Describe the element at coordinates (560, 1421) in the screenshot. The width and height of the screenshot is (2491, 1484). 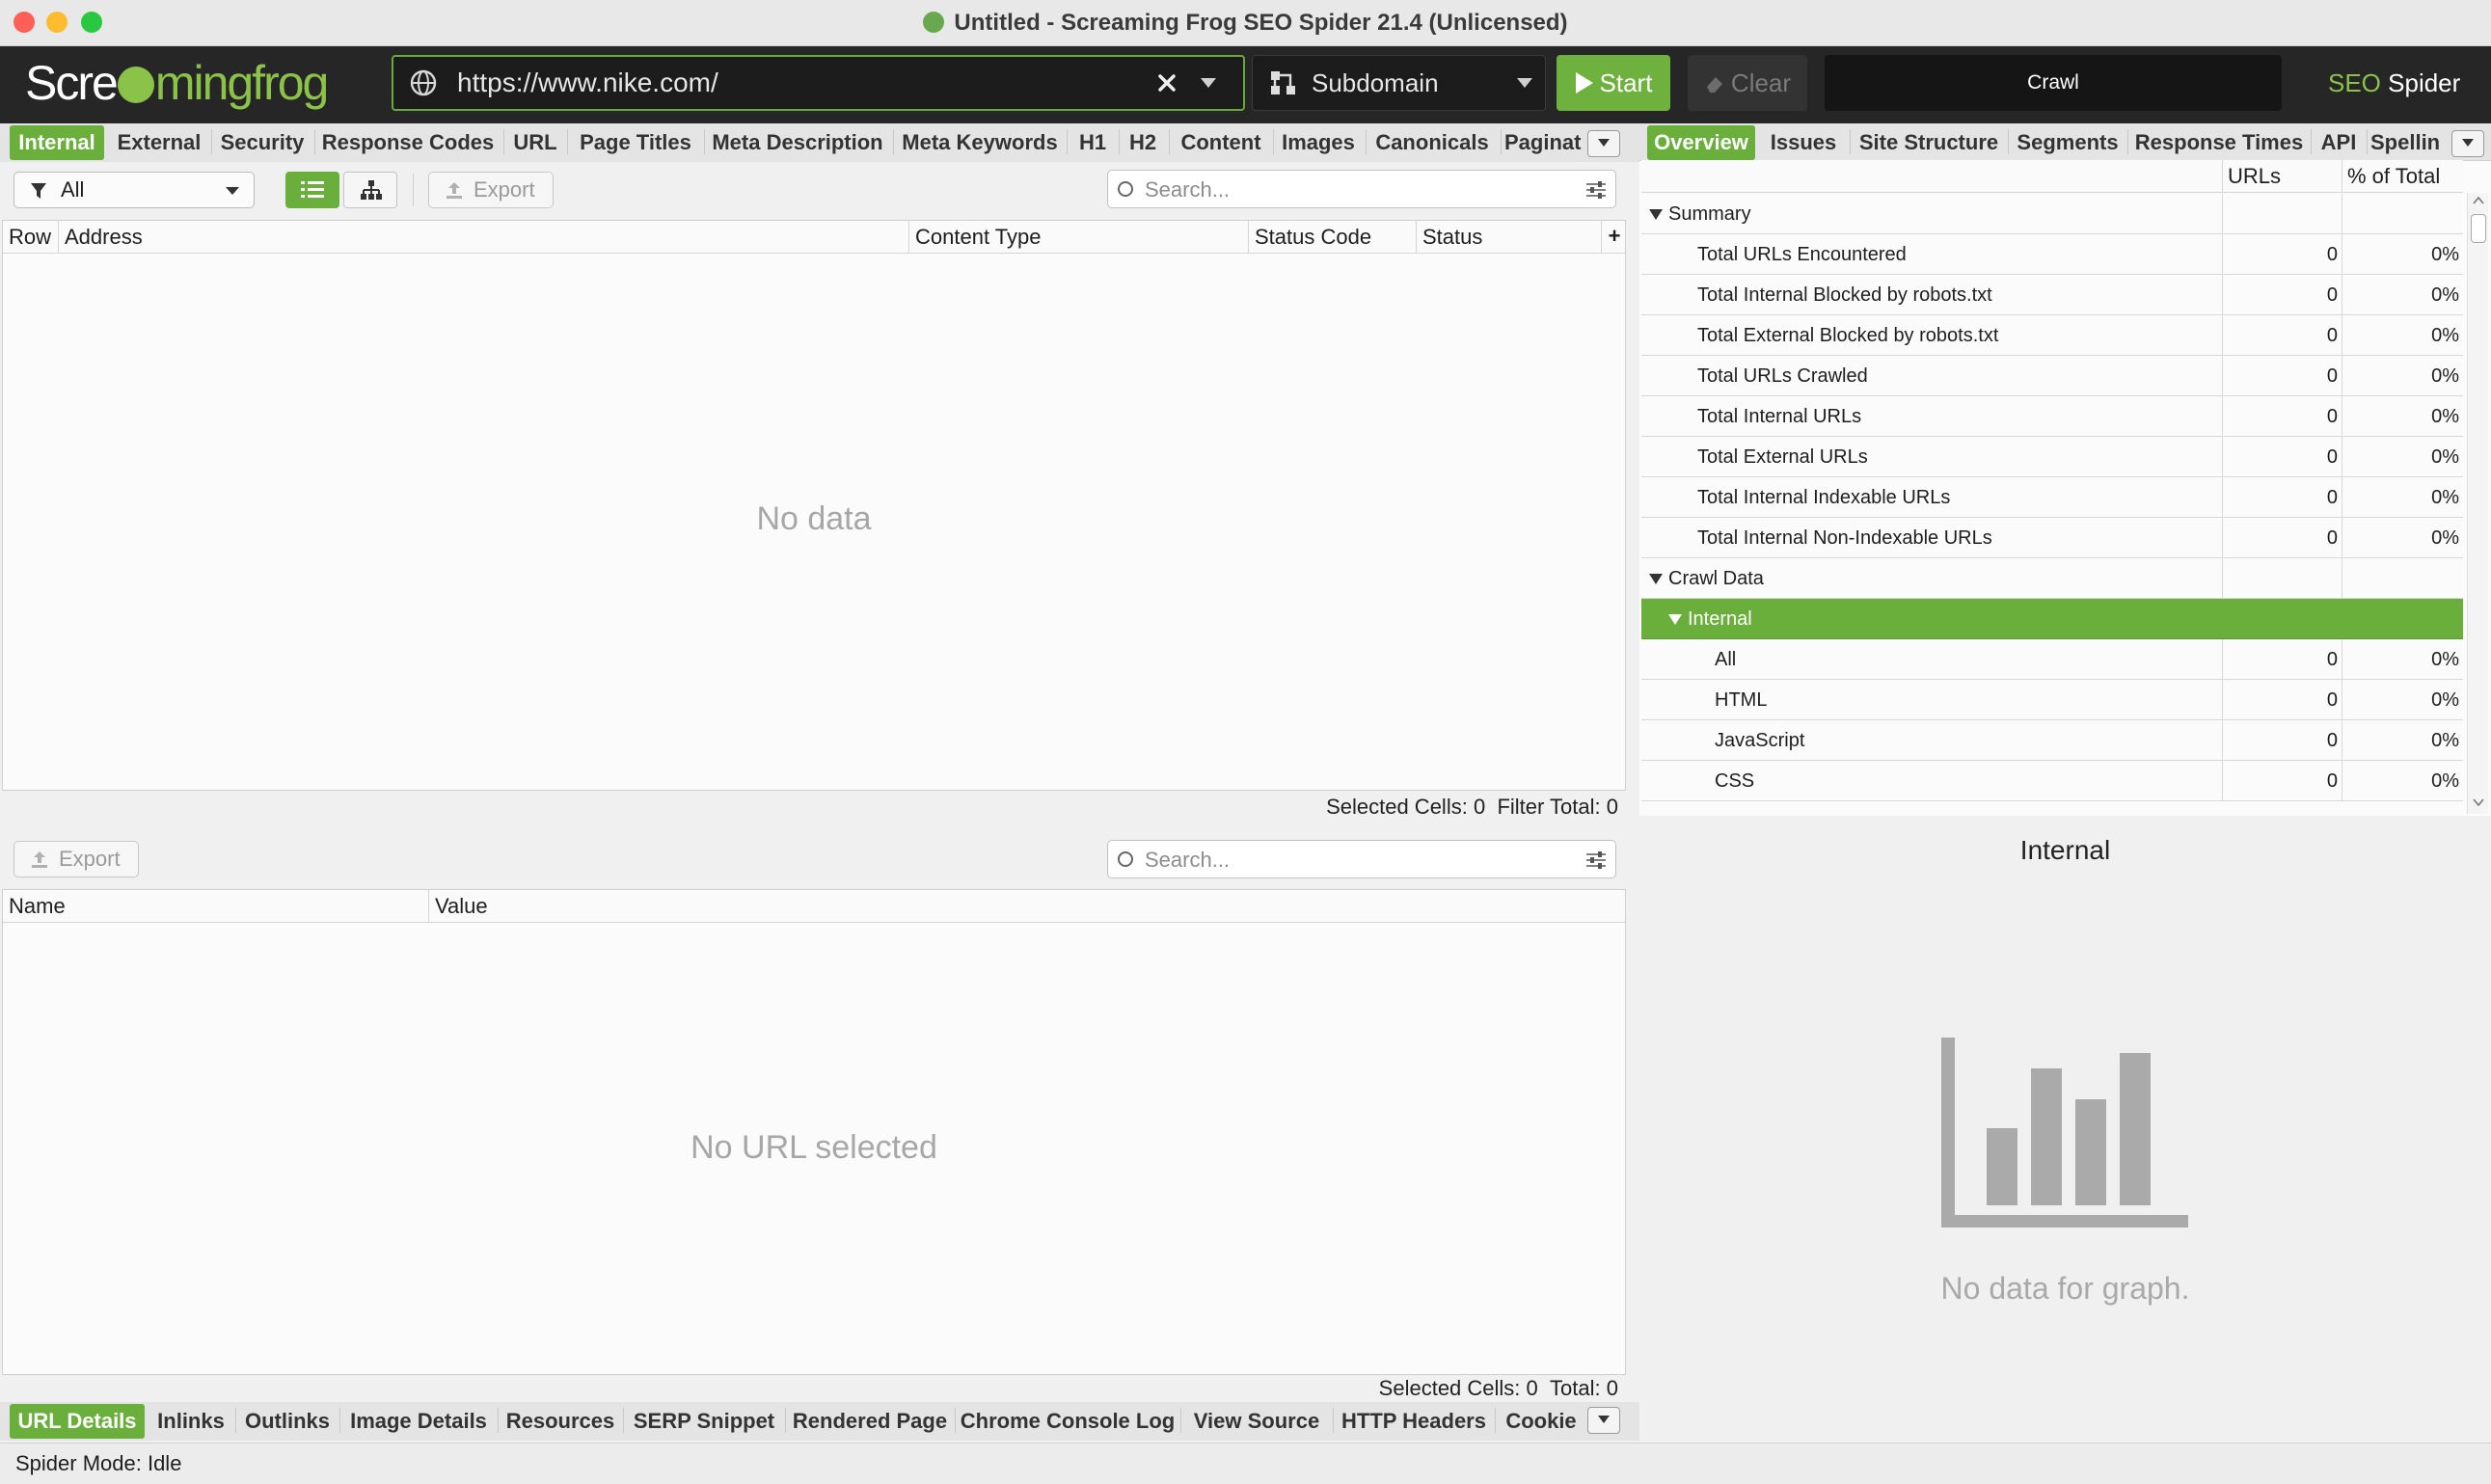
I see `tab-resources: Resources` at that location.